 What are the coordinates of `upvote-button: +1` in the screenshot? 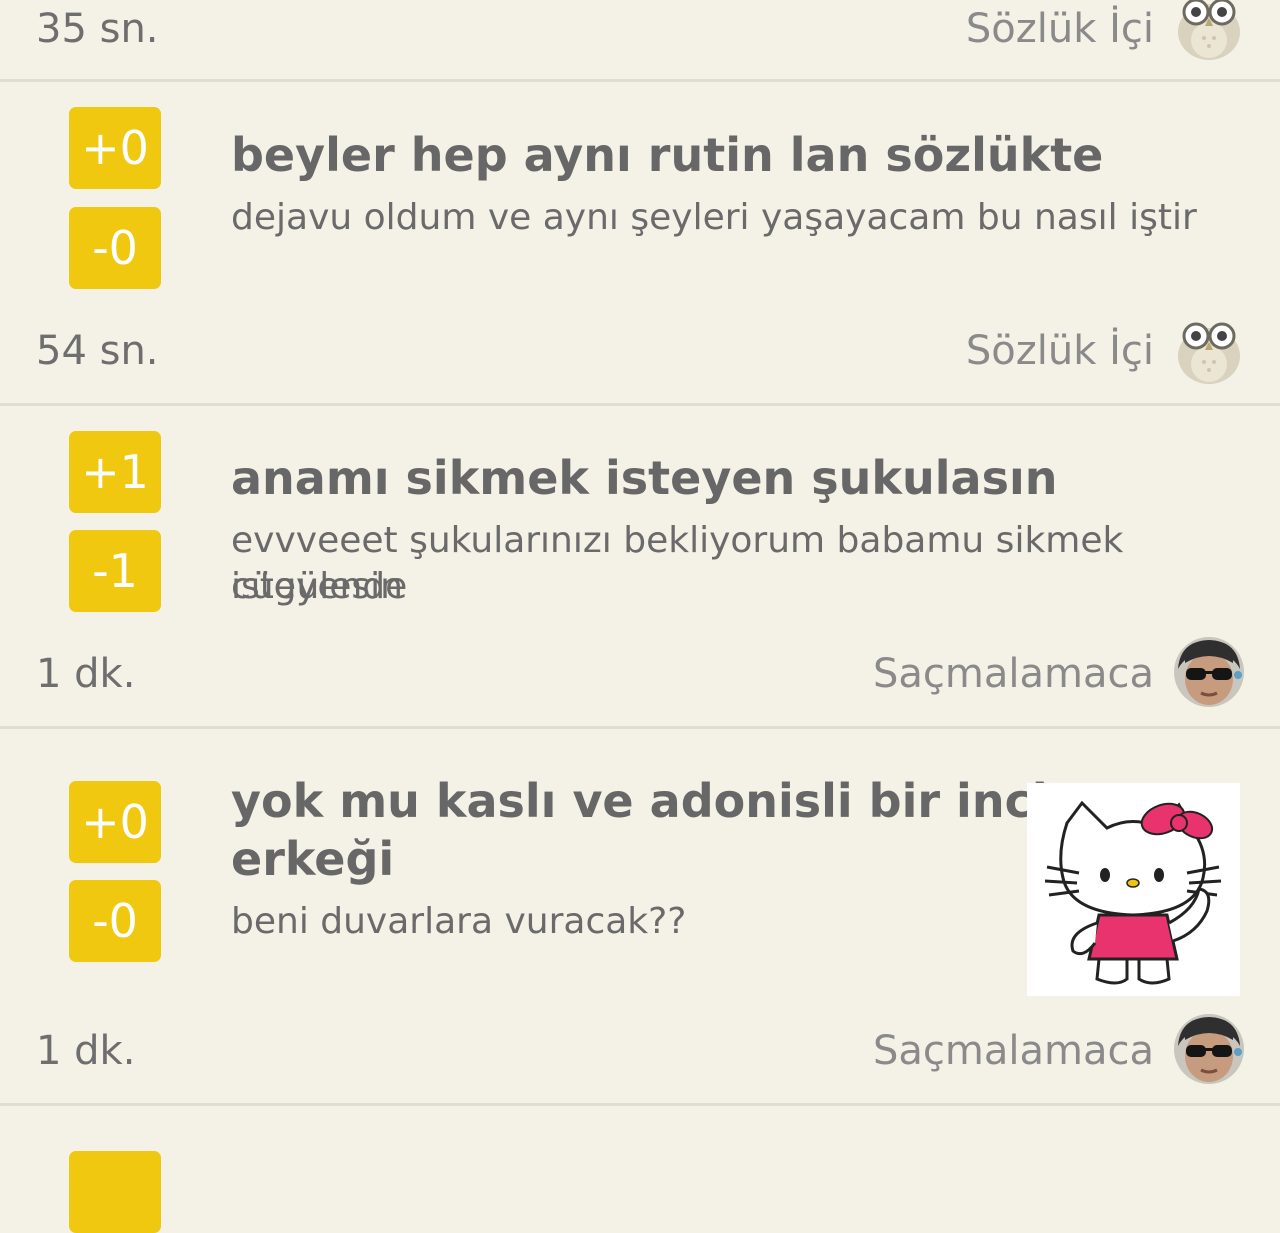 It's located at (115, 472).